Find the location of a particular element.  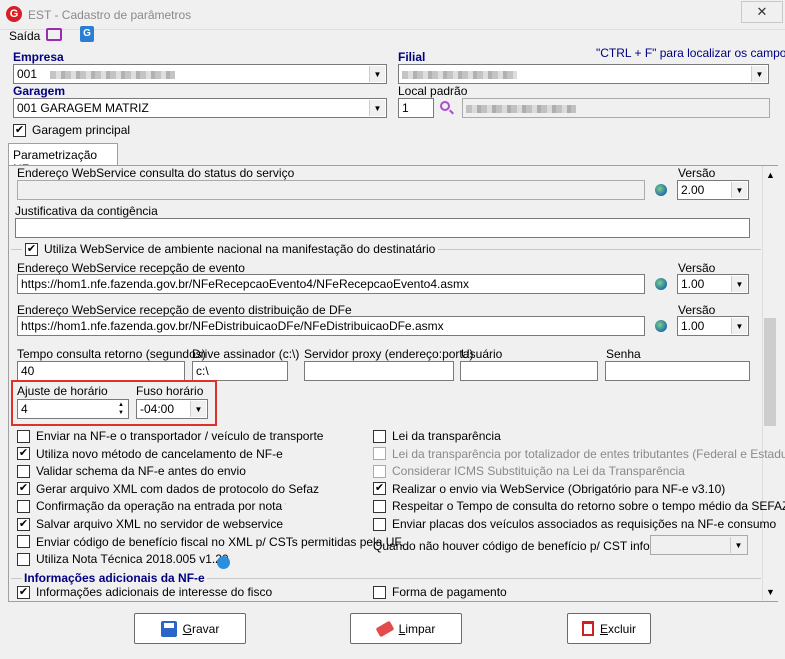

saida-menu: Saída is located at coordinates (24, 36).